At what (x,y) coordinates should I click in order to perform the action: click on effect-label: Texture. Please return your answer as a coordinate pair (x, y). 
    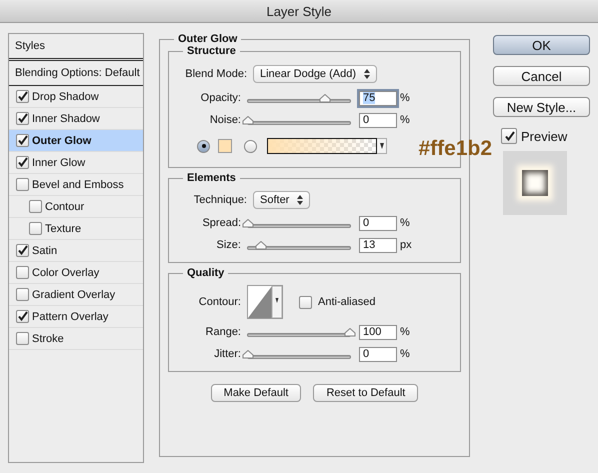
    Looking at the image, I should click on (63, 228).